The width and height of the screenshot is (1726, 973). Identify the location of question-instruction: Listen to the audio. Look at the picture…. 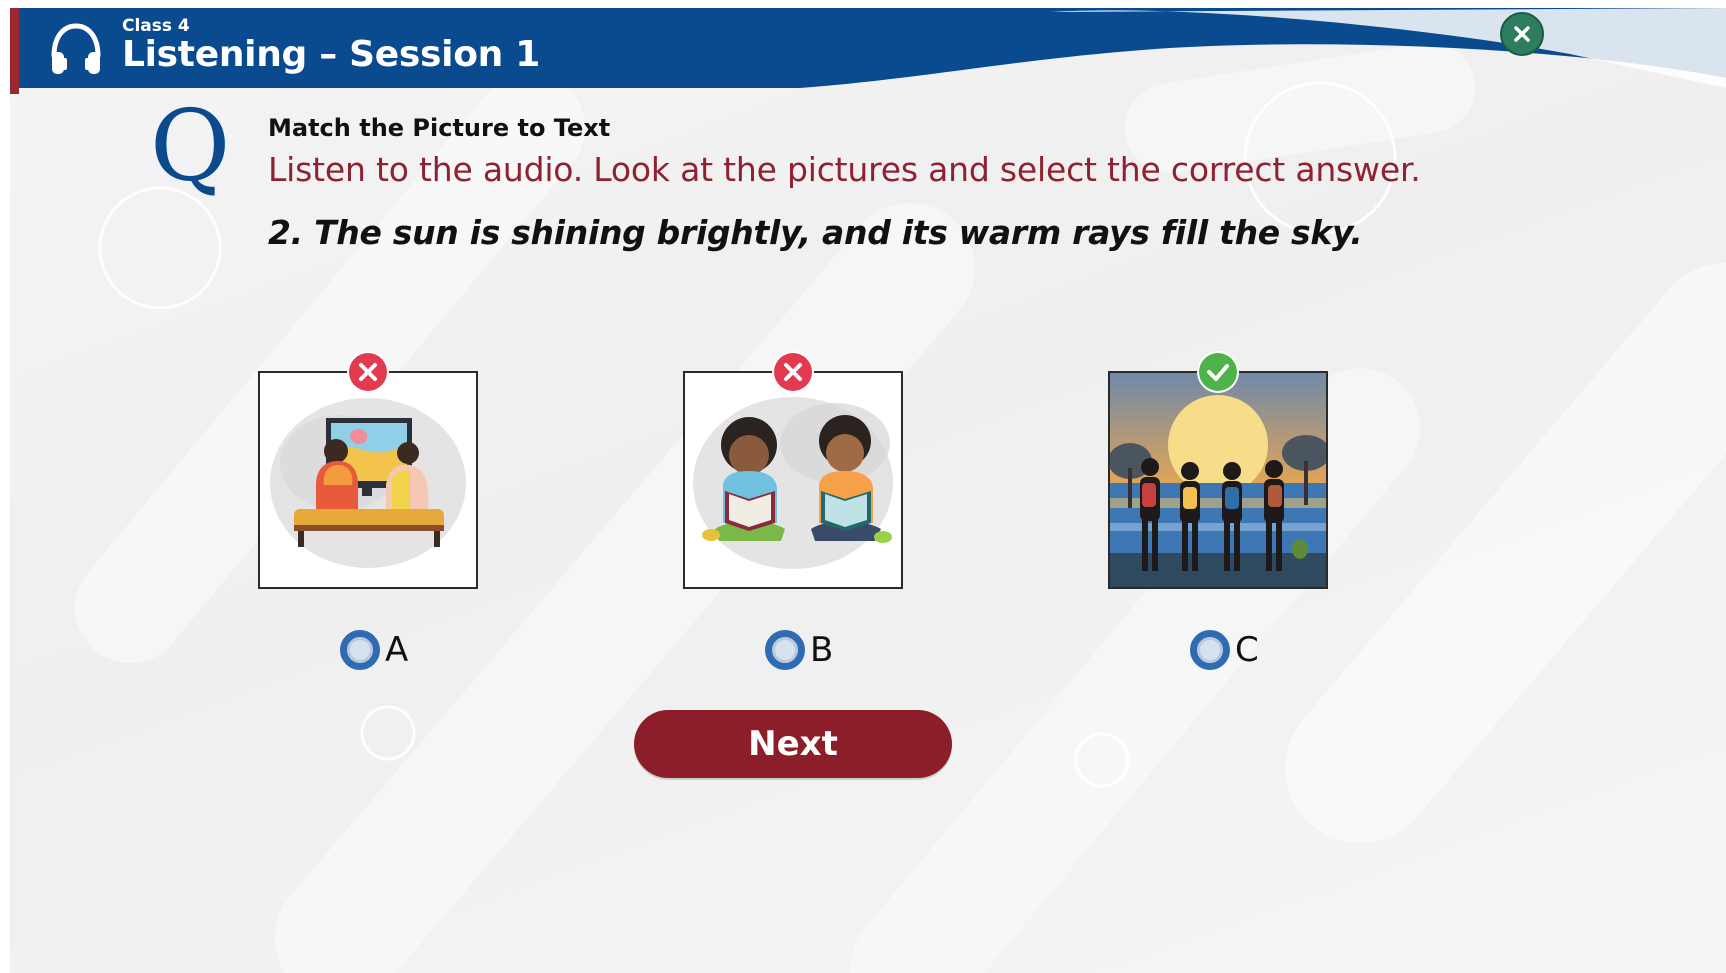
(844, 169).